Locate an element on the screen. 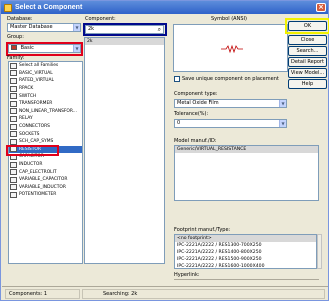 The height and width of the screenshot is (301, 329). title-bar: Select a Component × is located at coordinates (164, 7).